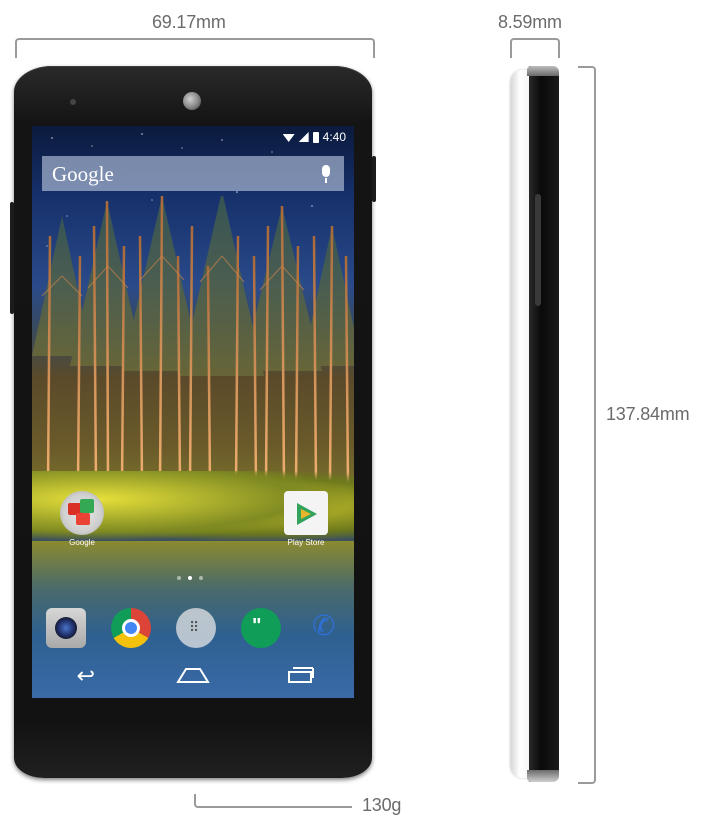  I want to click on front-camera, so click(192, 101).